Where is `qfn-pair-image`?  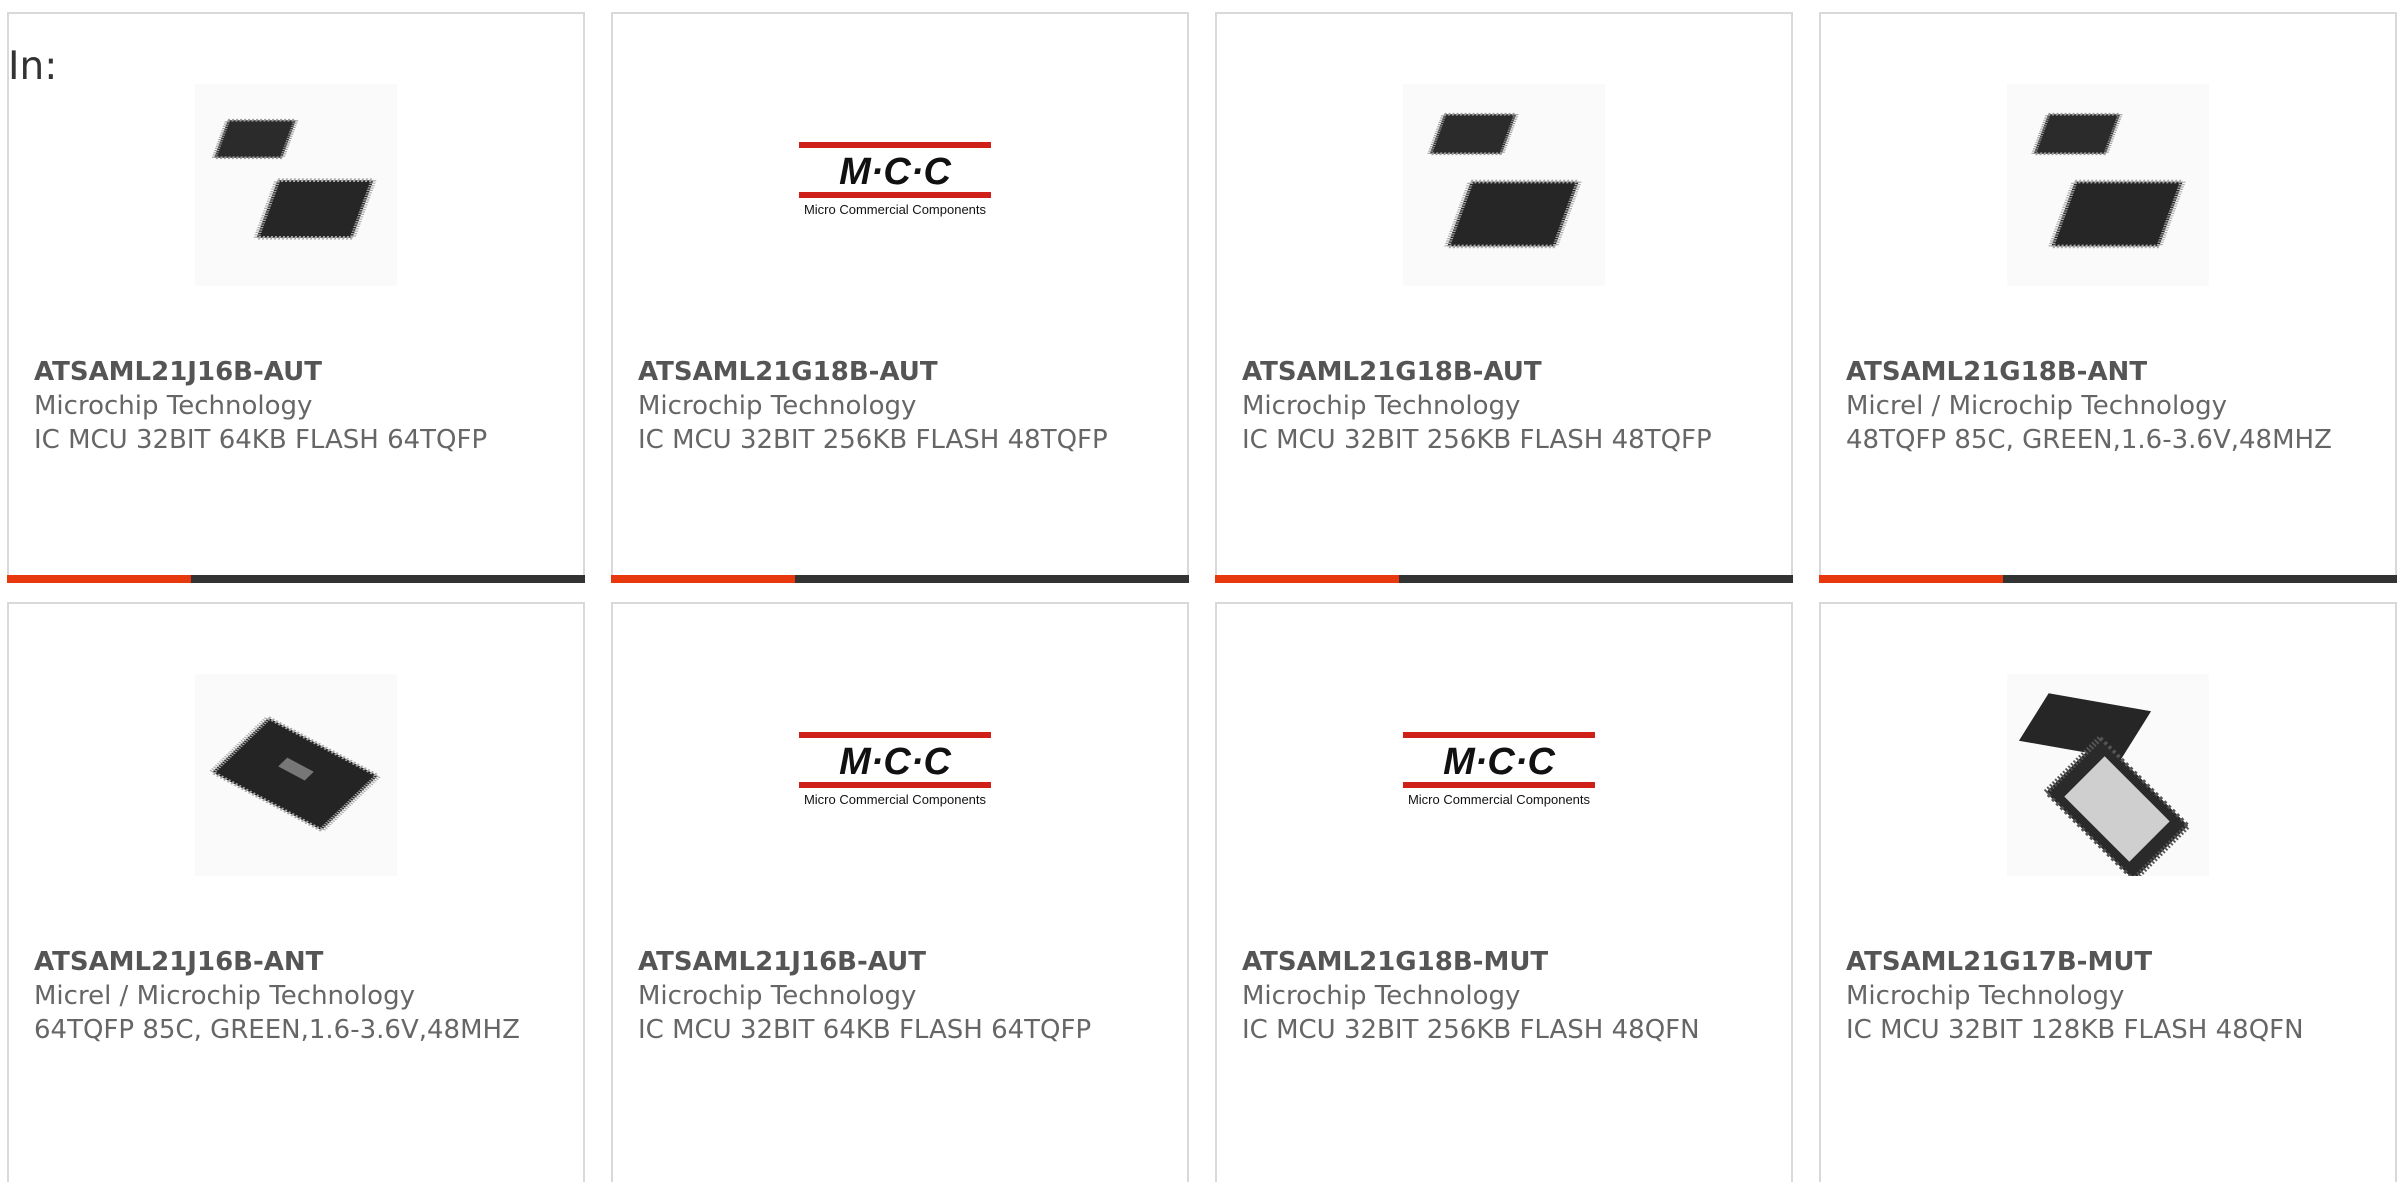
qfn-pair-image is located at coordinates (2108, 775).